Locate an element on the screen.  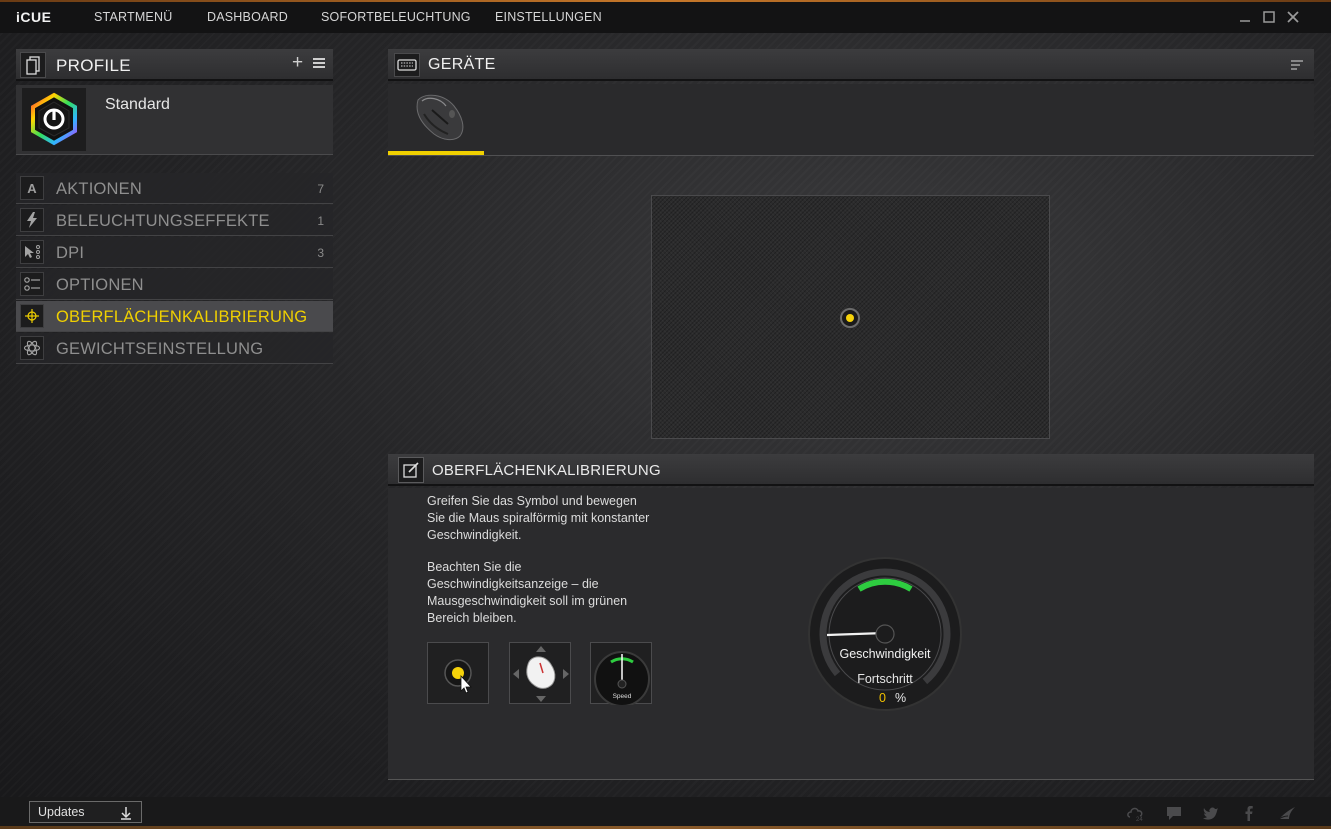
nav-settings: EINSTELLUNGEN is located at coordinates (548, 17).